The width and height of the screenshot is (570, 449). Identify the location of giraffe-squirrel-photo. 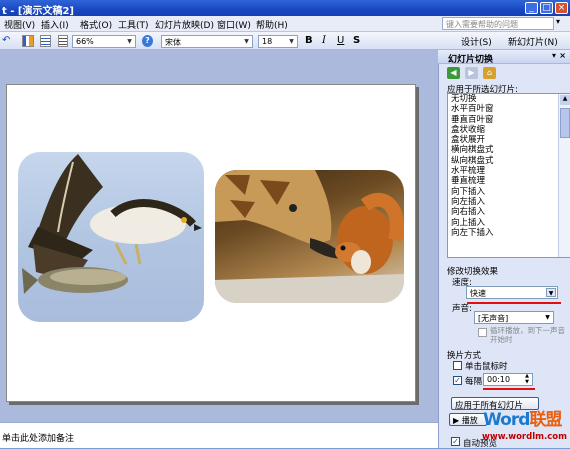
(309, 236).